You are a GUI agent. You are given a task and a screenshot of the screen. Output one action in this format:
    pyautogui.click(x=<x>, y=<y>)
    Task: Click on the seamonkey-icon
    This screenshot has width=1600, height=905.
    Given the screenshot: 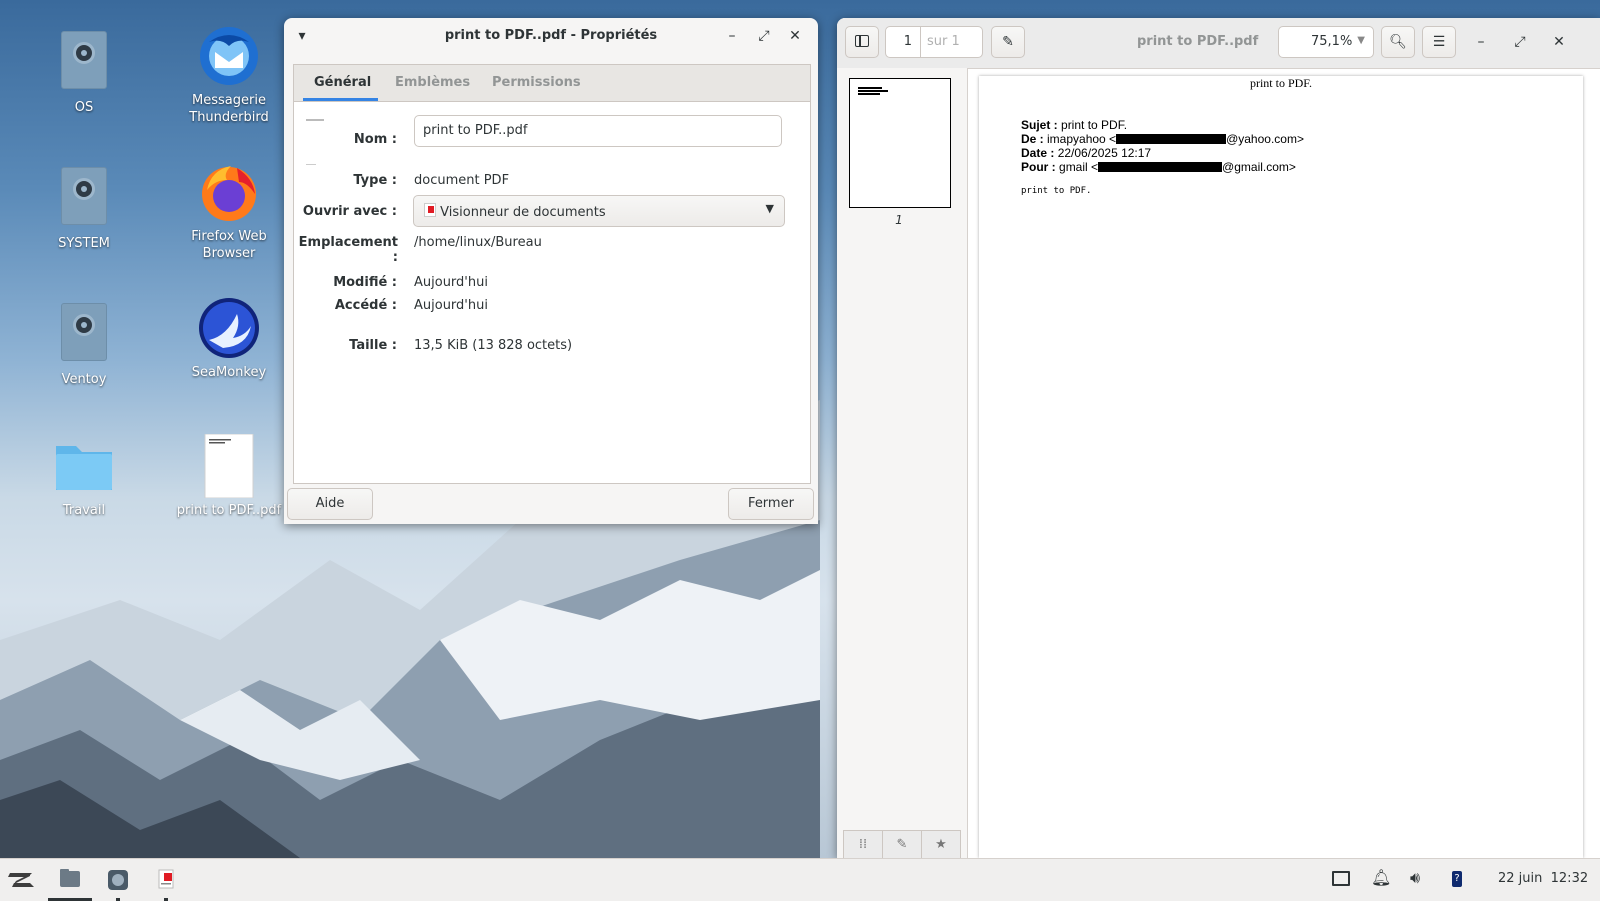 What is the action you would take?
    pyautogui.click(x=229, y=328)
    